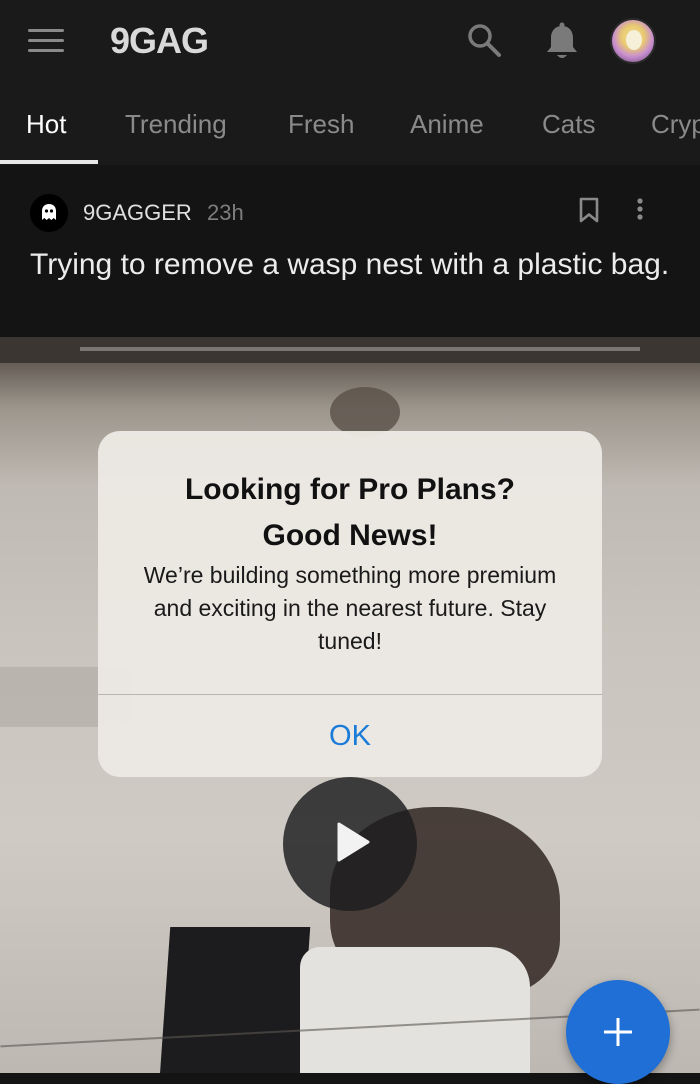  What do you see at coordinates (484, 40) in the screenshot?
I see `search-icon` at bounding box center [484, 40].